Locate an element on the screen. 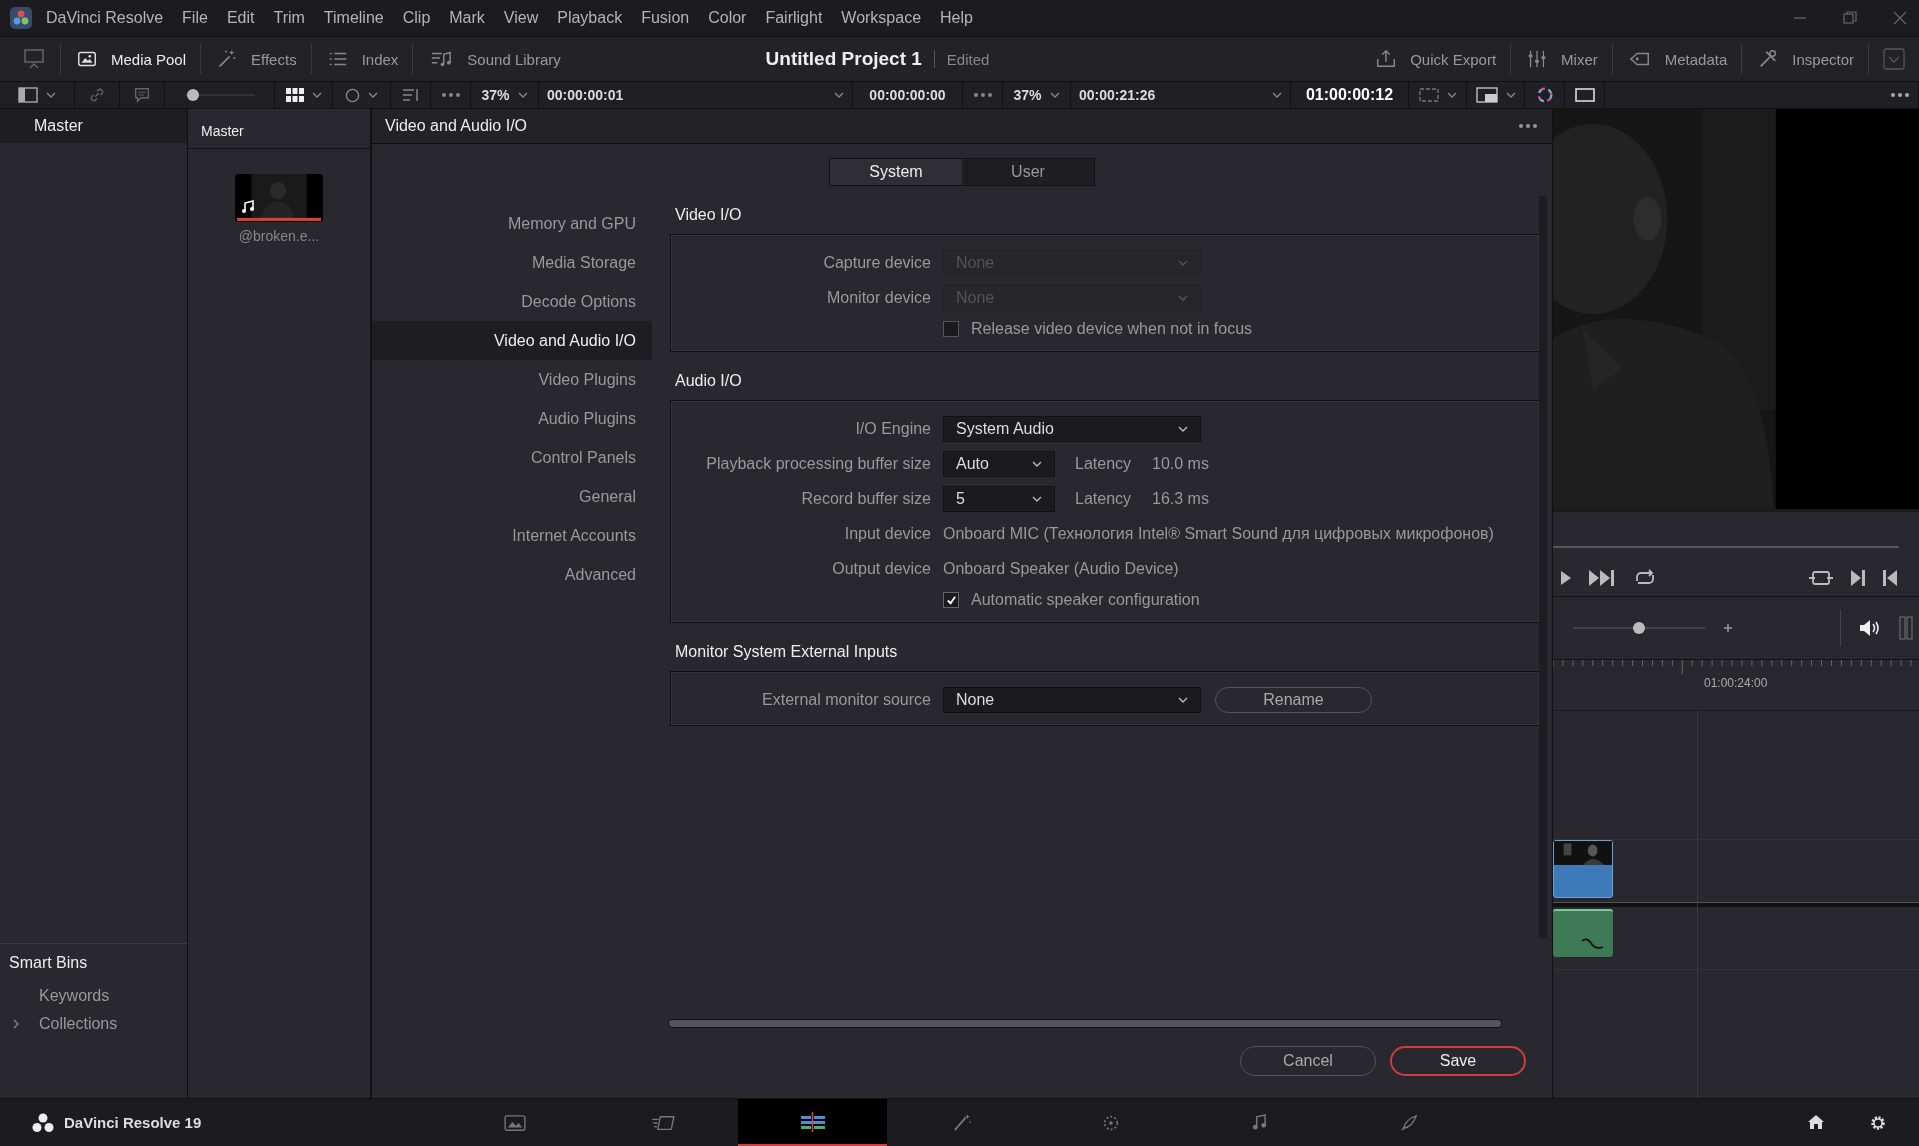 The height and width of the screenshot is (1146, 1919). hq-monitor-icon is located at coordinates (1486, 95).